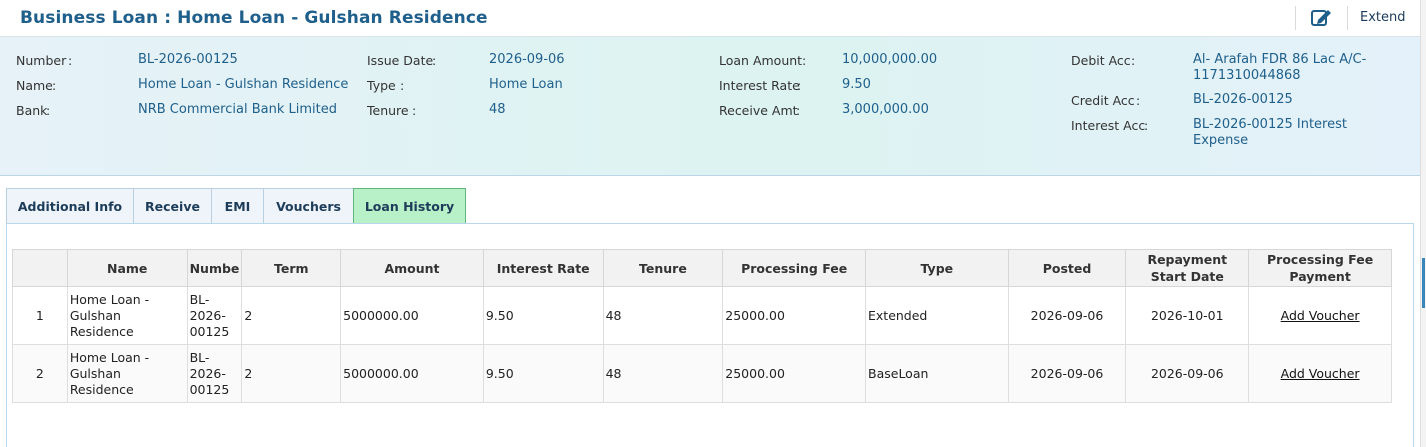 The image size is (1426, 447). I want to click on cell-type: Extended, so click(937, 315).